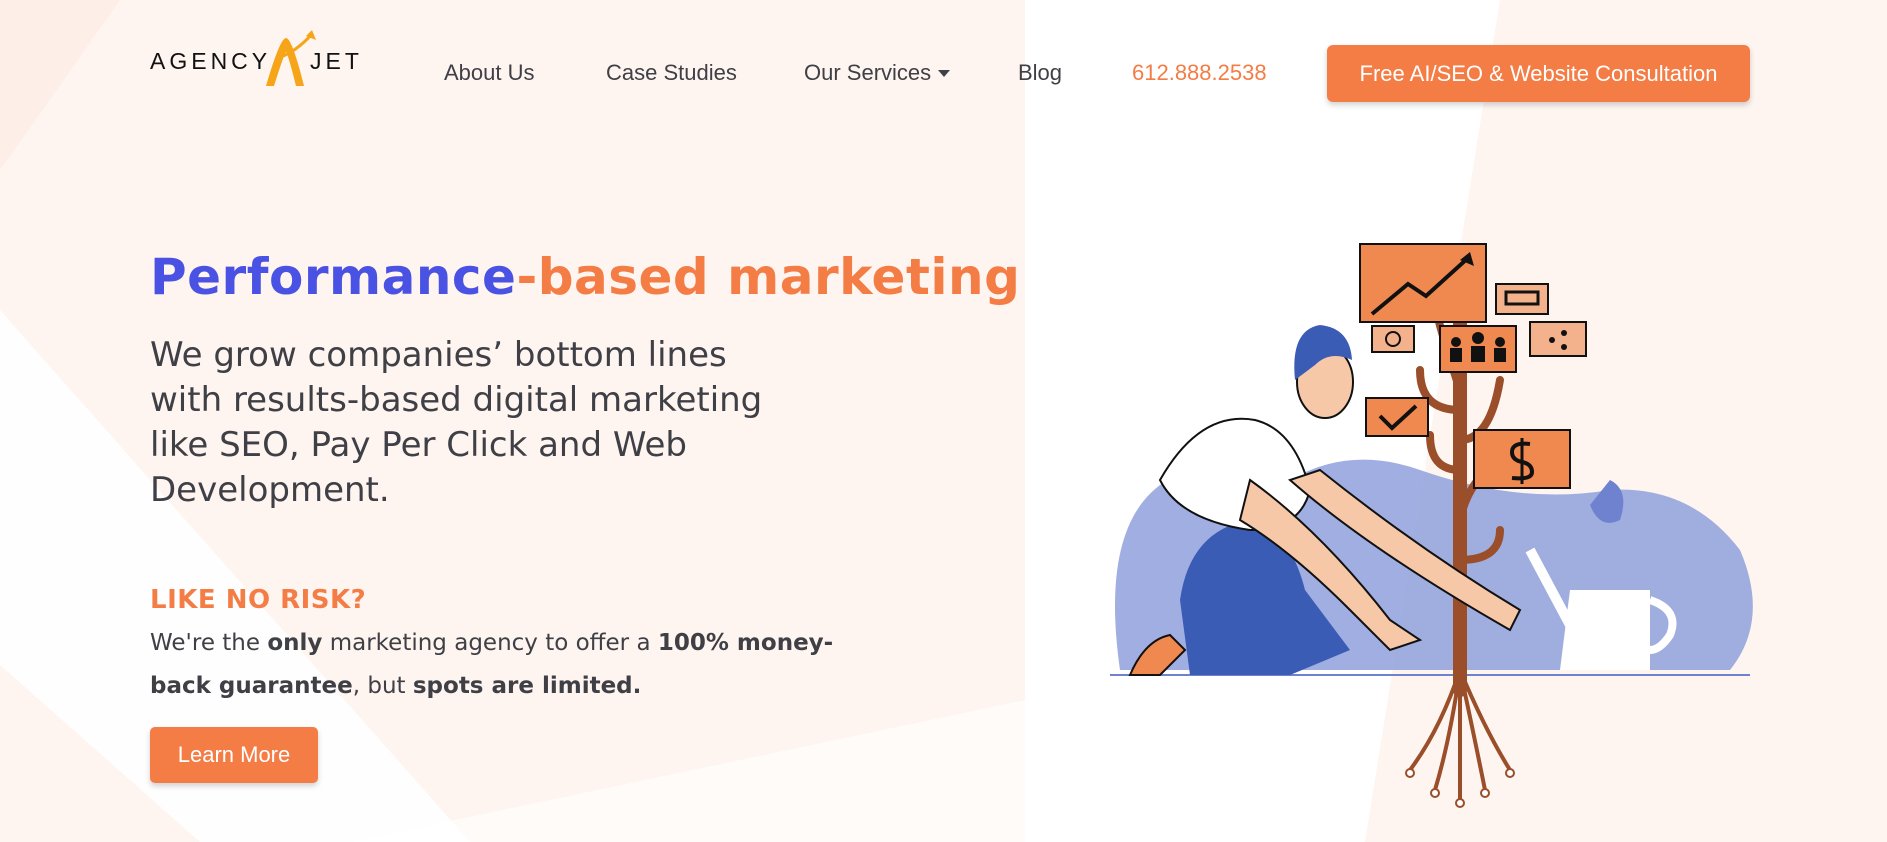  I want to click on team-icon, so click(1478, 349).